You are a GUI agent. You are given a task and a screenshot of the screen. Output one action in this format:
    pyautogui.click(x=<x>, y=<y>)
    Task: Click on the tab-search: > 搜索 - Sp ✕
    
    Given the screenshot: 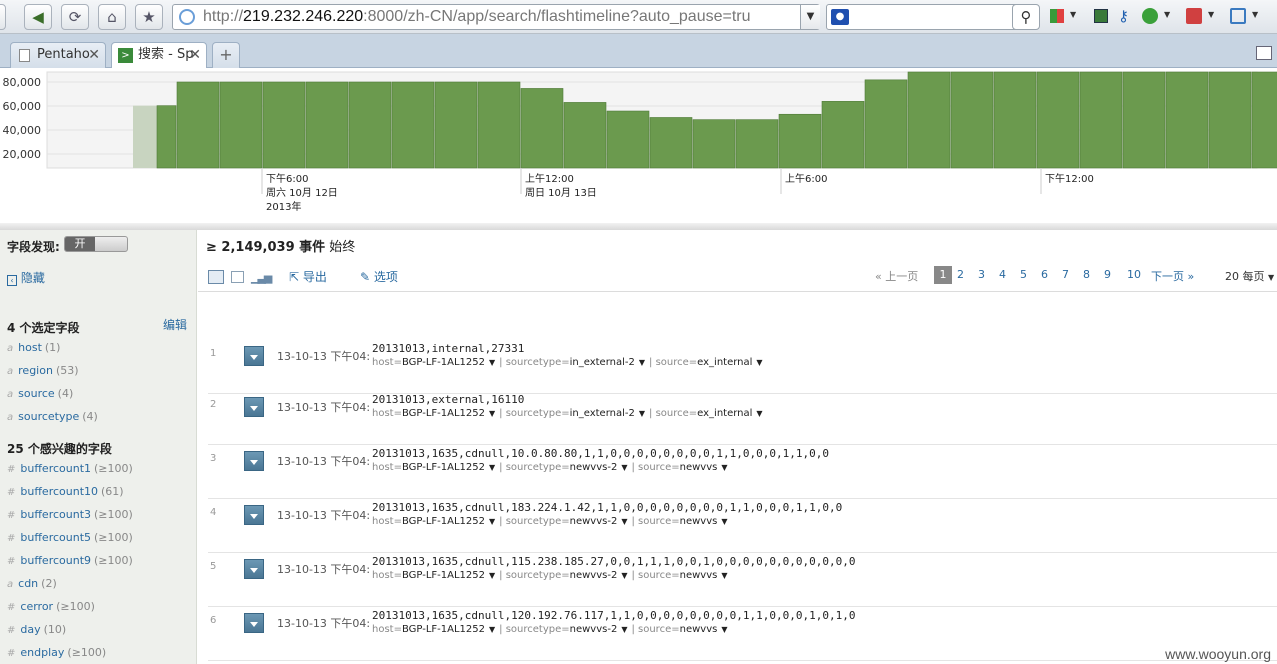 What is the action you would take?
    pyautogui.click(x=159, y=55)
    